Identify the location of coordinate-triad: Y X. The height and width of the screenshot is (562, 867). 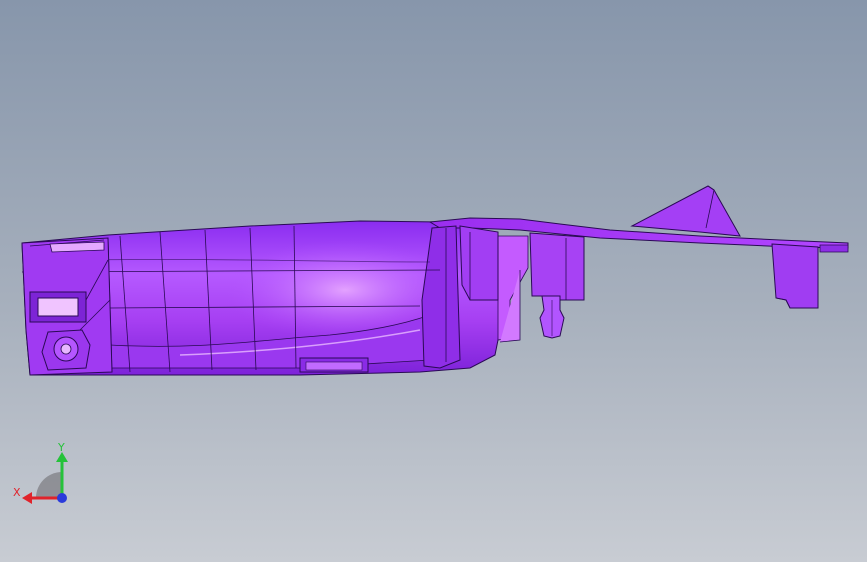
(40, 472).